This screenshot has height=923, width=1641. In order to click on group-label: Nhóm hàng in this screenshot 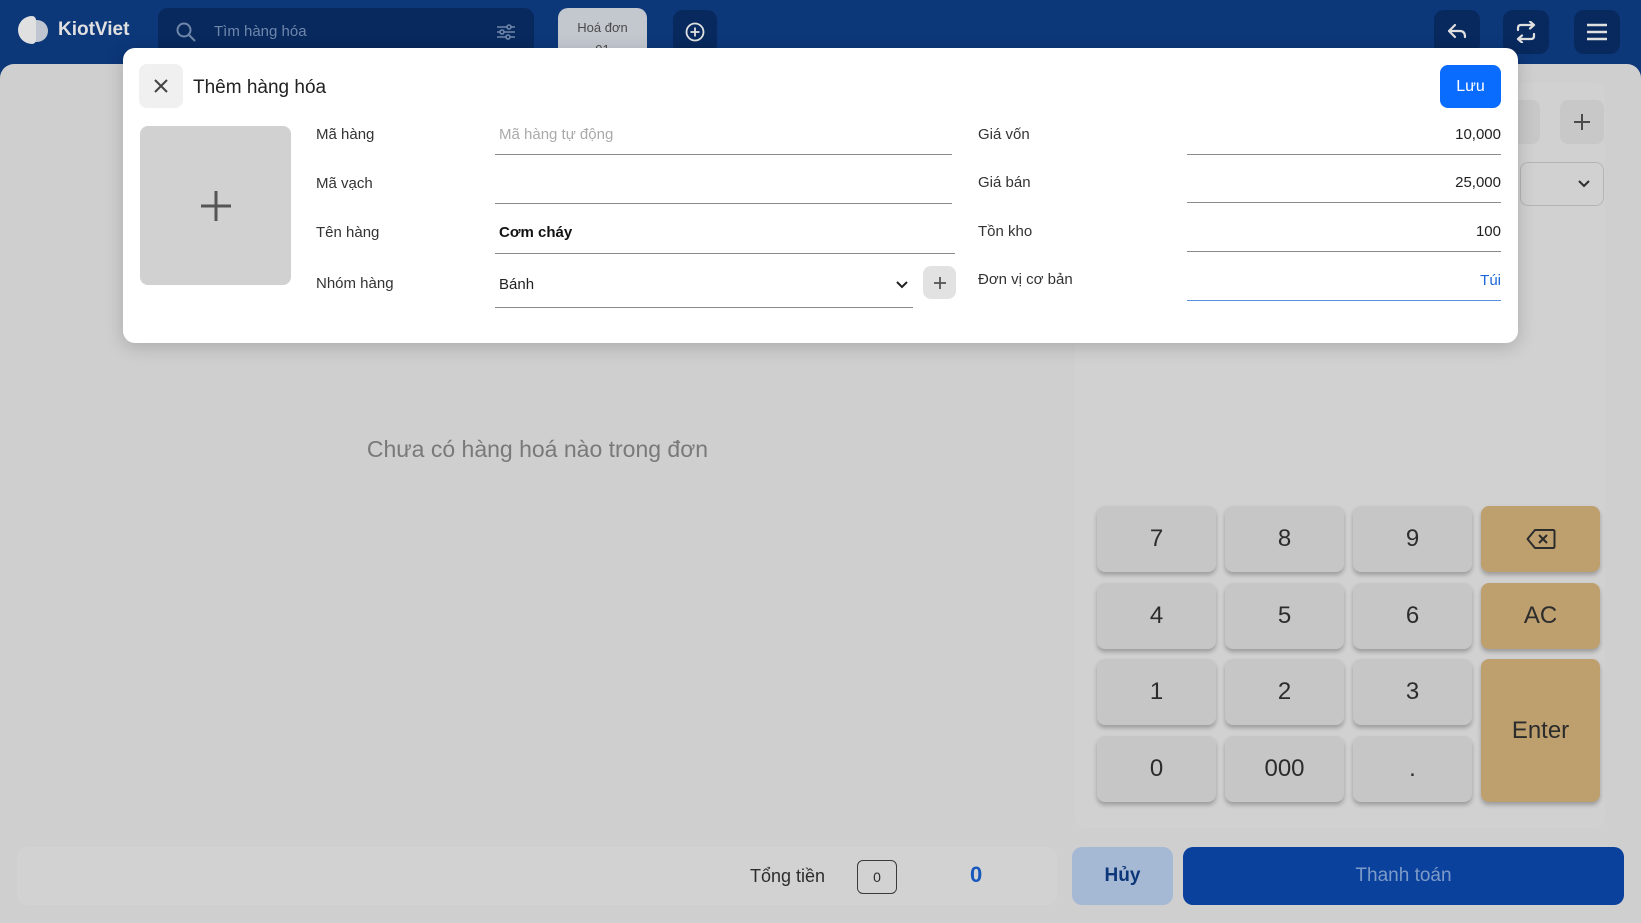, I will do `click(355, 283)`.